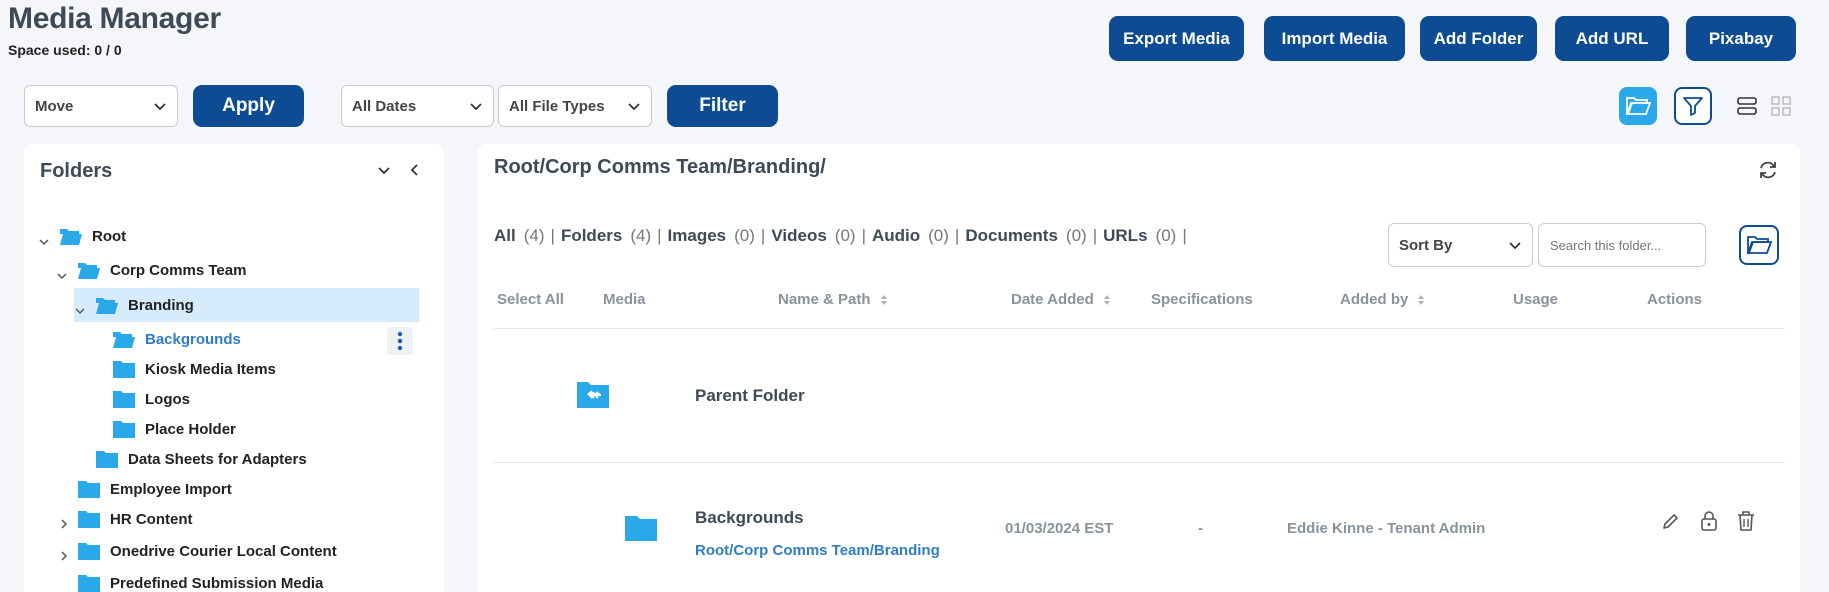 The height and width of the screenshot is (592, 1829). What do you see at coordinates (217, 459) in the screenshot?
I see `tree-item-label: Data Sheets for Adapters` at bounding box center [217, 459].